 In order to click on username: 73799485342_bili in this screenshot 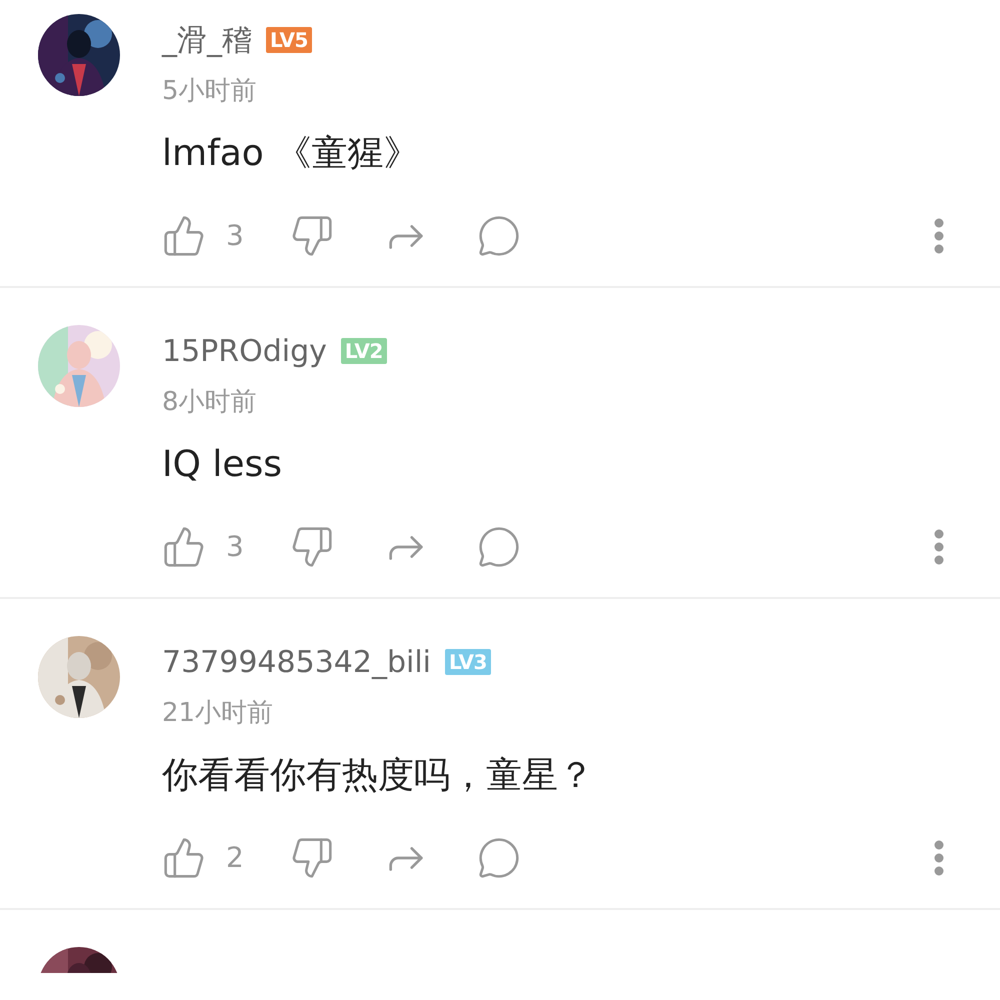, I will do `click(297, 662)`.